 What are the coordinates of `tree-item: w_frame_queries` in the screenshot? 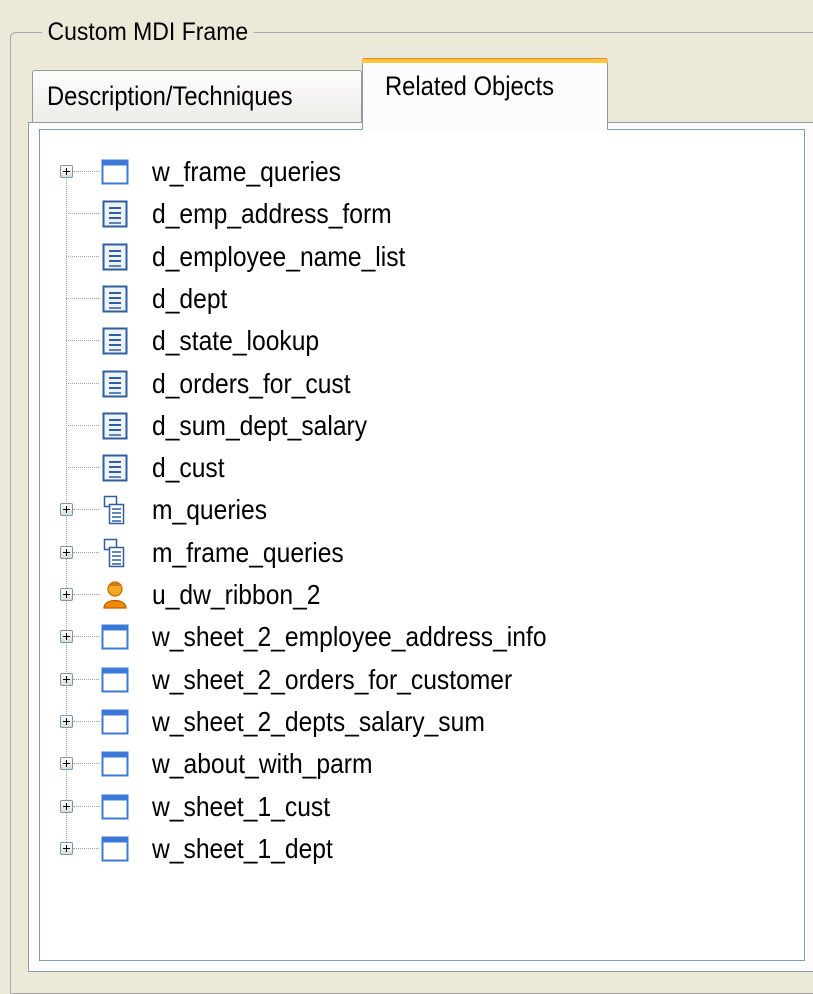 It's located at (410, 173).